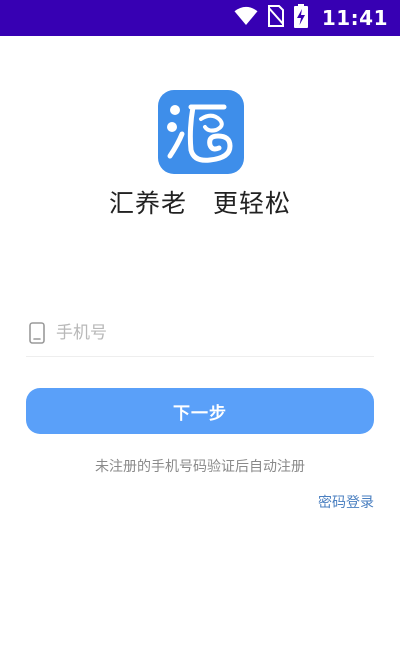 The image size is (400, 660). Describe the element at coordinates (199, 203) in the screenshot. I see `app-slogan: 汇养老 更轻松` at that location.